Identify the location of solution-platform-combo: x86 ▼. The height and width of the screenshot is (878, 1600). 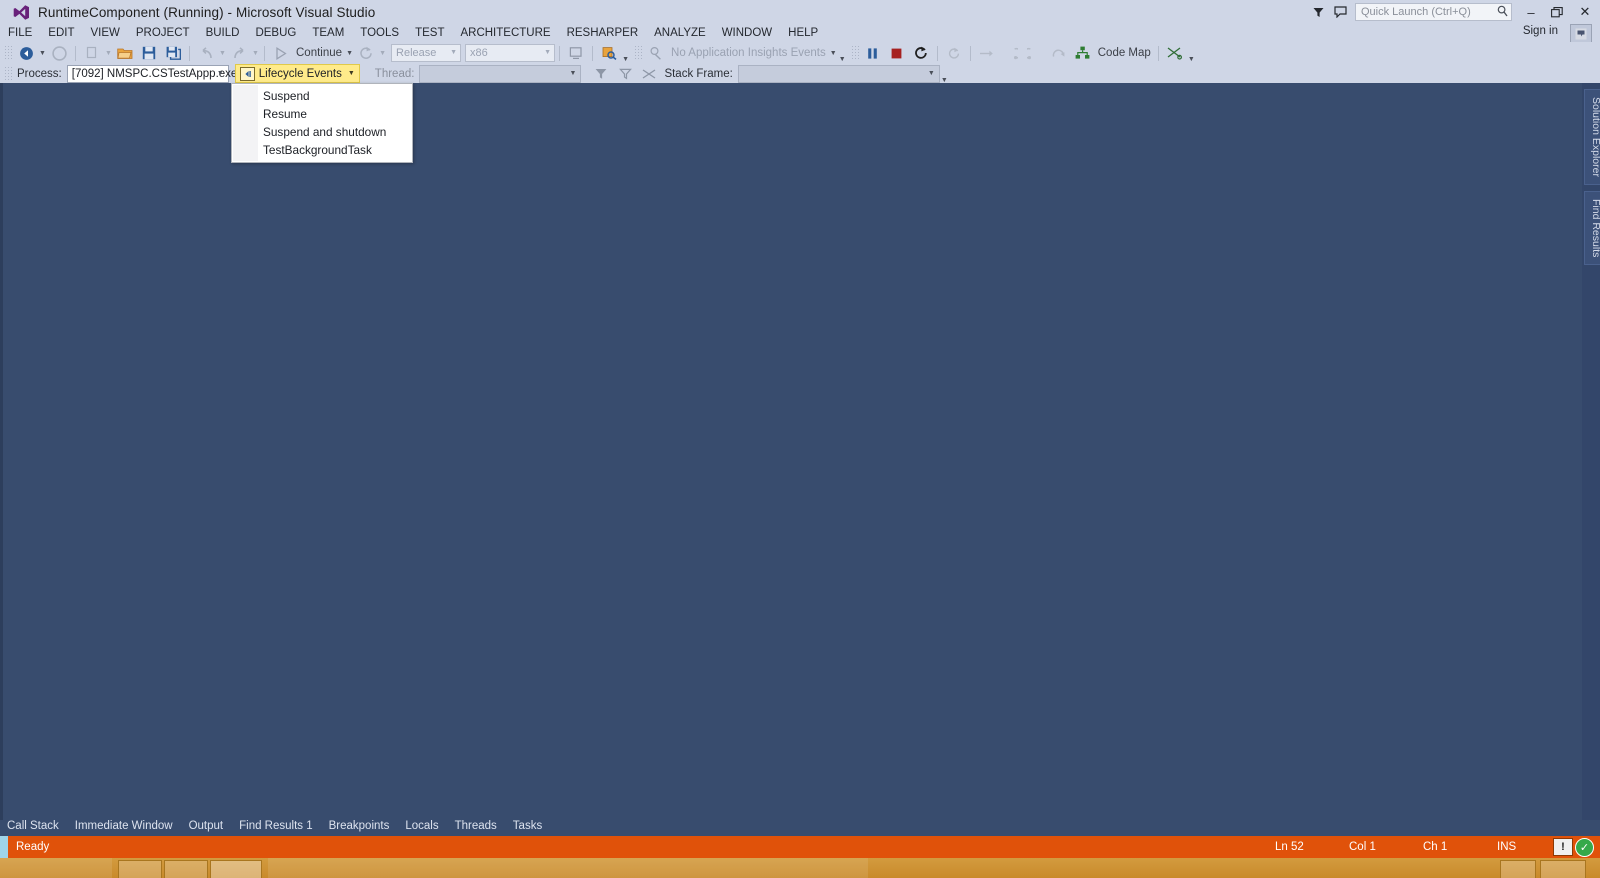
(510, 53).